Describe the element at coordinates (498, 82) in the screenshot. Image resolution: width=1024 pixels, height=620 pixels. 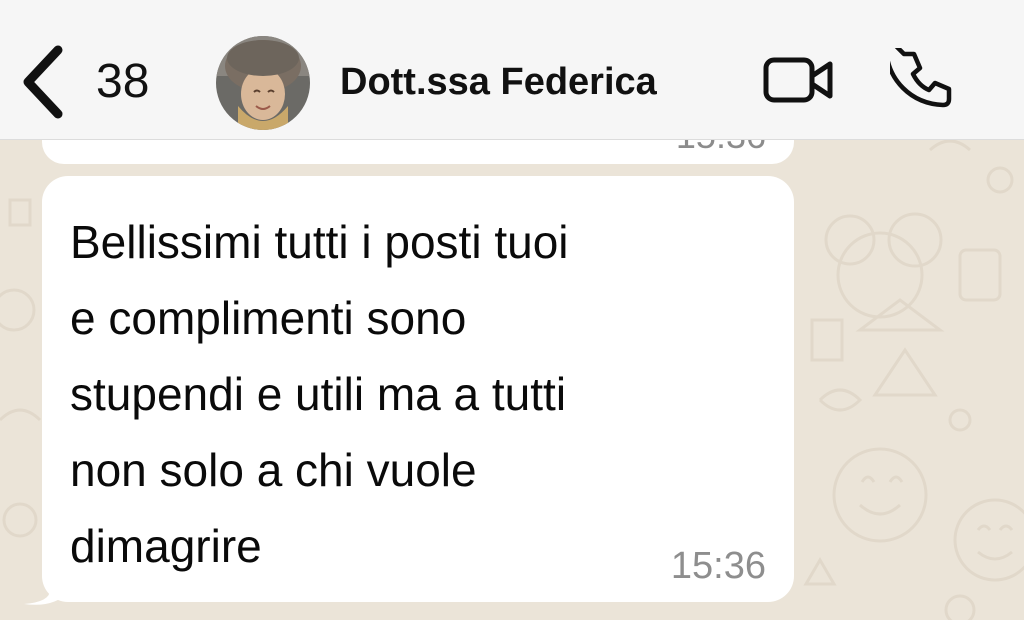
I see `contact-name: Dott.ssa Federica` at that location.